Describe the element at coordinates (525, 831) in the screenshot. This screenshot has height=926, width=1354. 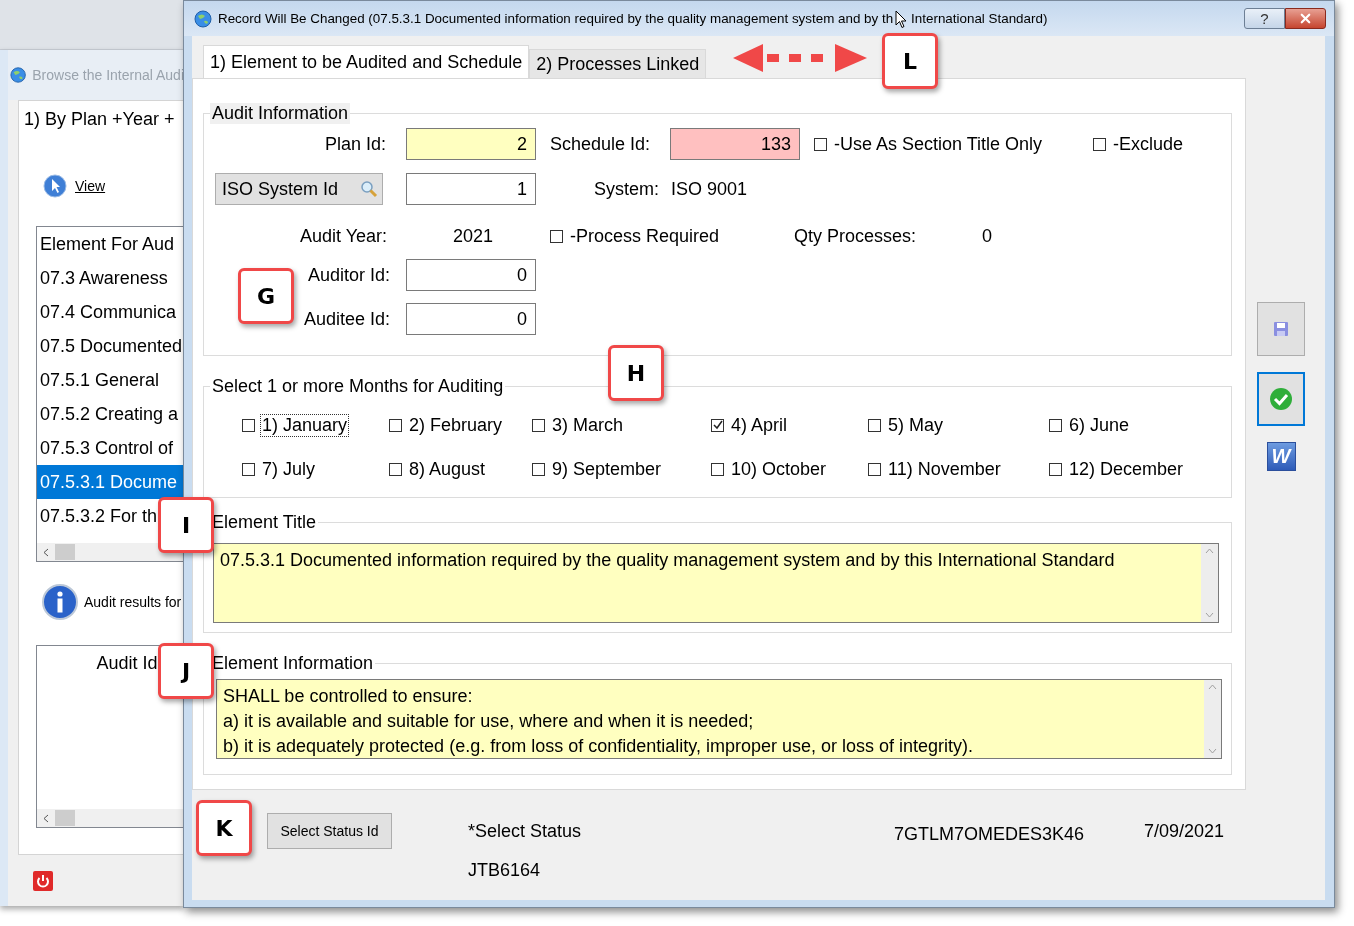
I see `status-label: *Select Status` at that location.